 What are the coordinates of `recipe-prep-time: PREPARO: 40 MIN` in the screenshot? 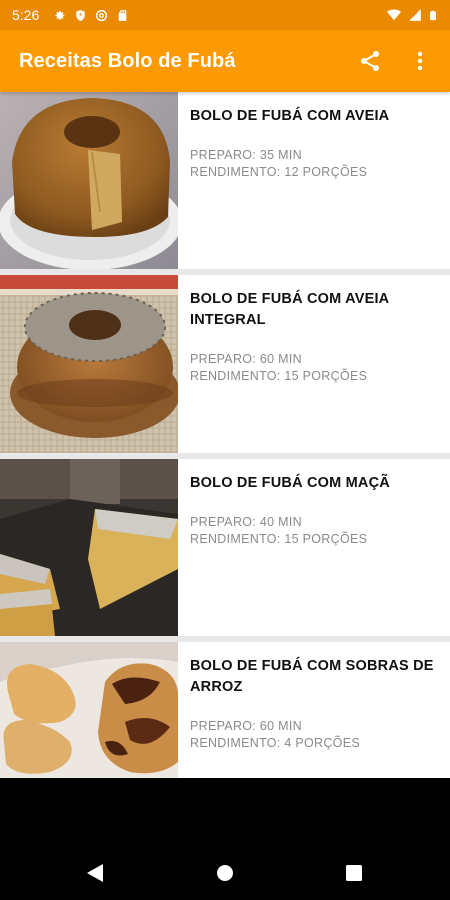 It's located at (246, 522).